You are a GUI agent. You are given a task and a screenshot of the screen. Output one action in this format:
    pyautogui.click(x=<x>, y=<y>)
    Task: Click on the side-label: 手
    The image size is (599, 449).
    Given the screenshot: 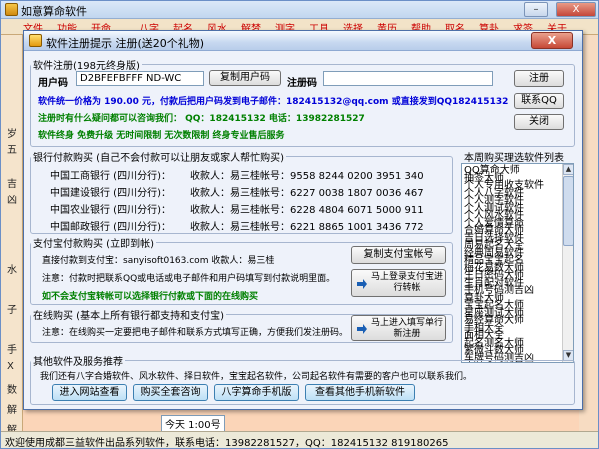 What is the action you would take?
    pyautogui.click(x=12, y=350)
    